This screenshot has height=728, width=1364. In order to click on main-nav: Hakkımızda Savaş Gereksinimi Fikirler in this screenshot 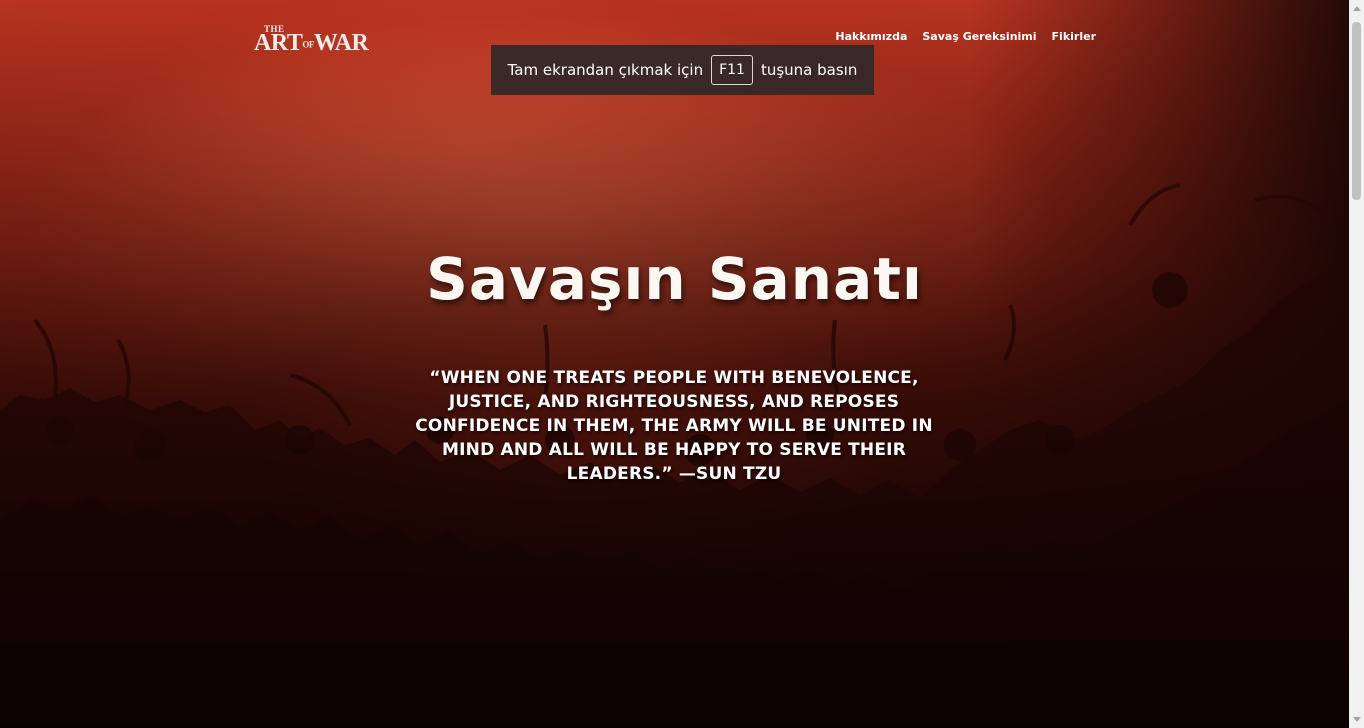, I will do `click(965, 36)`.